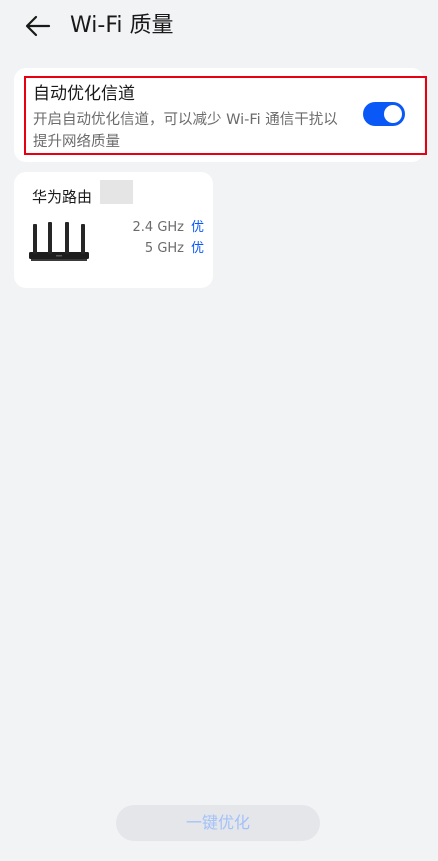  What do you see at coordinates (62, 197) in the screenshot?
I see `router-name: 华为路由` at bounding box center [62, 197].